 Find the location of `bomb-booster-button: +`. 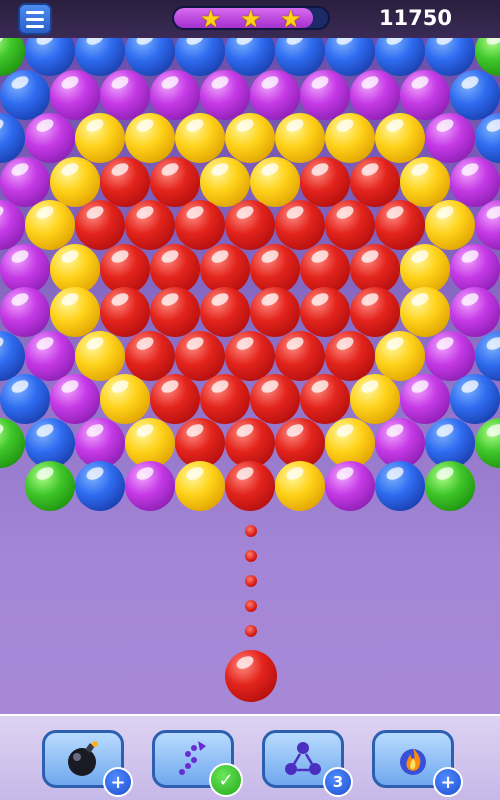

bomb-booster-button: + is located at coordinates (87, 763).